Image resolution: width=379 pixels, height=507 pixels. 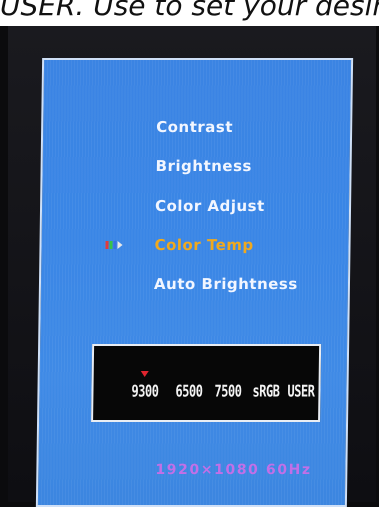 I want to click on color-temp-submenu: 9300 6500 7500 sRGB USER, so click(x=206, y=383).